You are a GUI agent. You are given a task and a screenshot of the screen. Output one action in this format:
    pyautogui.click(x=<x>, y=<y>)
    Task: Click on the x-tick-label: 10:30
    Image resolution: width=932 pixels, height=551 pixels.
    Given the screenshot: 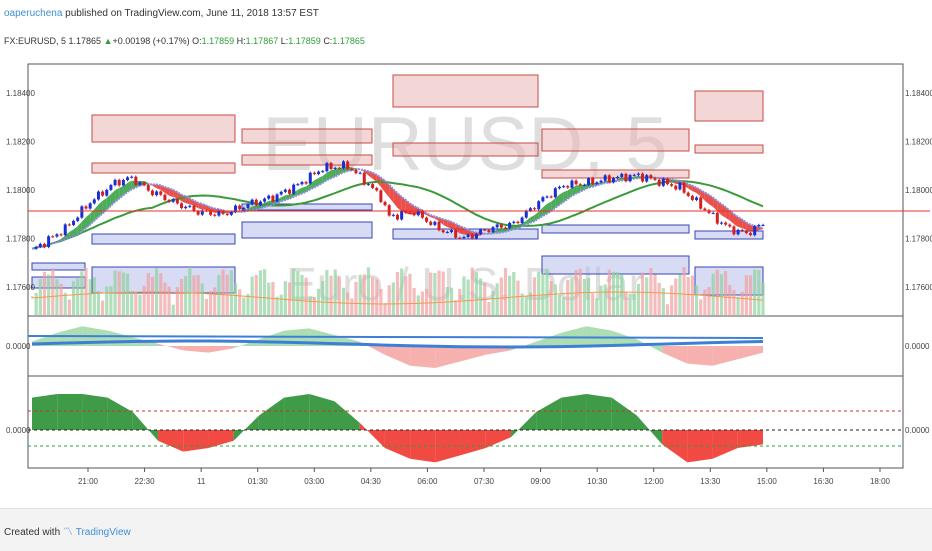 What is the action you would take?
    pyautogui.click(x=597, y=481)
    